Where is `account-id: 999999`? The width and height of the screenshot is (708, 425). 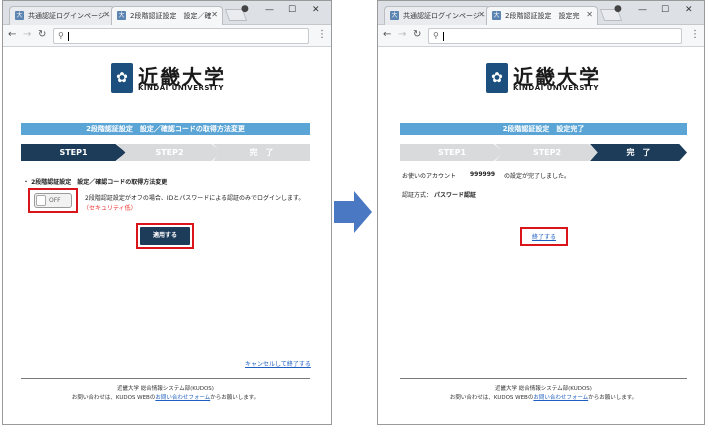 account-id: 999999 is located at coordinates (483, 174).